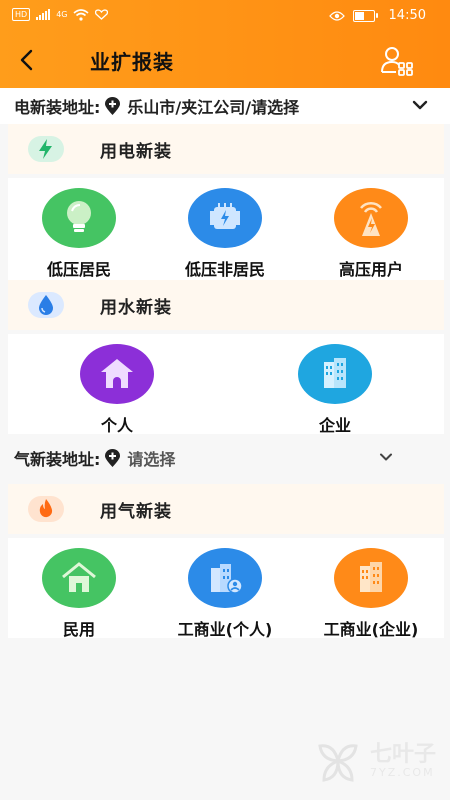 Image resolution: width=450 pixels, height=800 pixels. I want to click on flame-icon, so click(46, 509).